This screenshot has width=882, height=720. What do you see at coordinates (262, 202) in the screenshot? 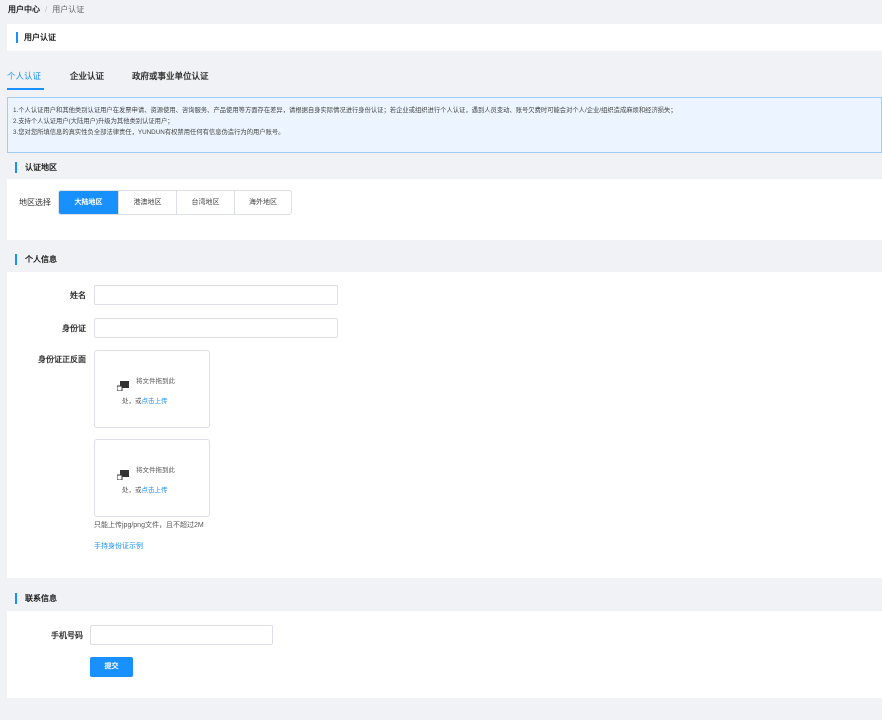
I see `region-option-overseas: 海外地区` at bounding box center [262, 202].